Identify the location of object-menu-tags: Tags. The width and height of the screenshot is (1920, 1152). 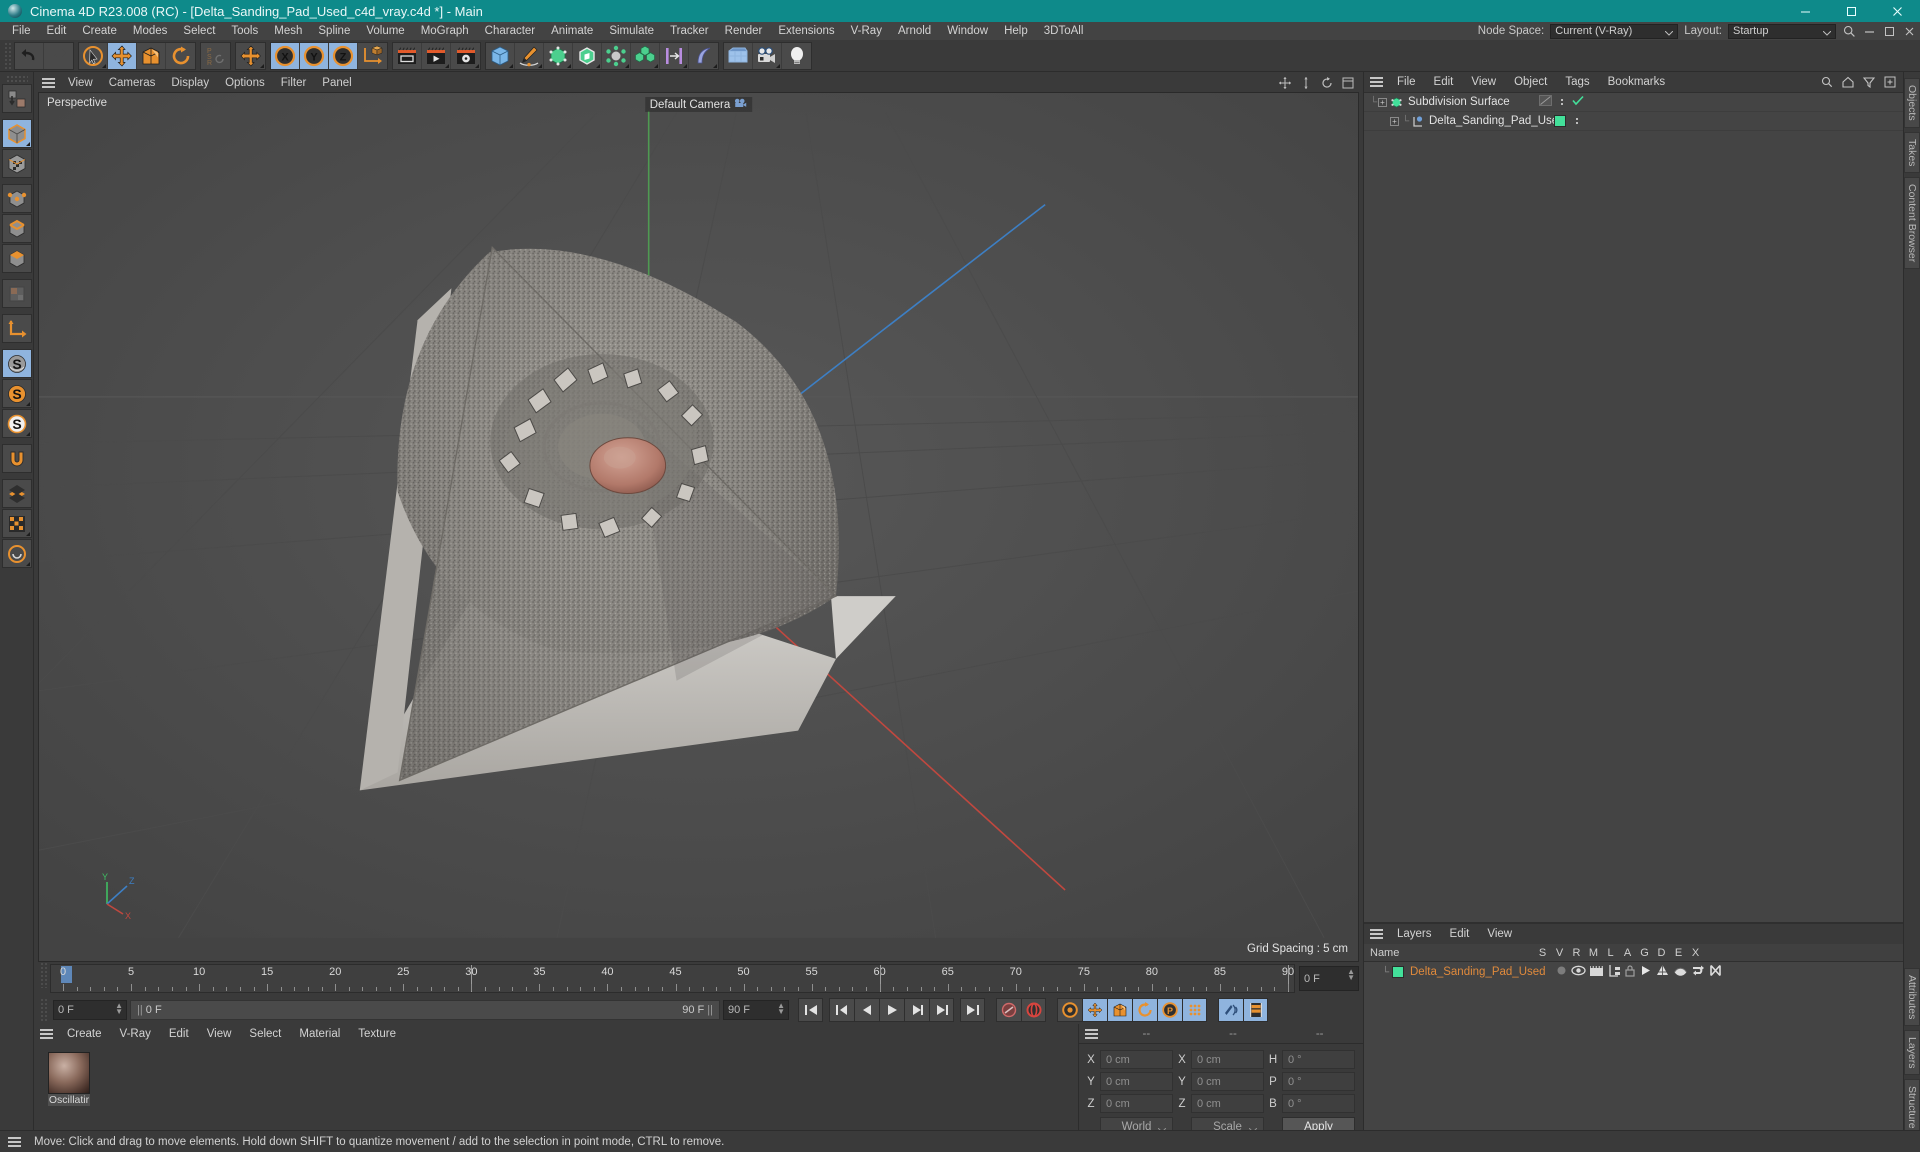
(1577, 82).